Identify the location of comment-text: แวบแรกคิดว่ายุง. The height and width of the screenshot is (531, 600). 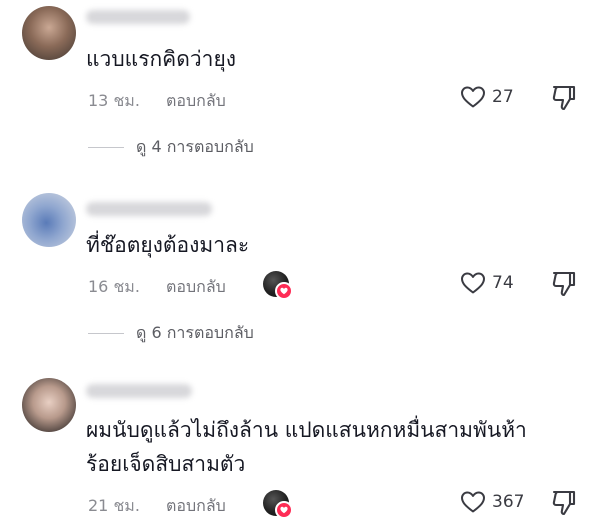
(161, 59).